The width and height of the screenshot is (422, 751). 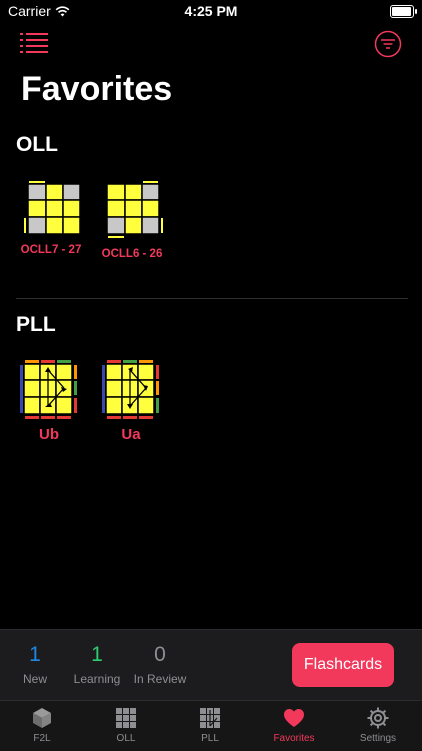 I want to click on section-title-pll: PLL, so click(x=36, y=324).